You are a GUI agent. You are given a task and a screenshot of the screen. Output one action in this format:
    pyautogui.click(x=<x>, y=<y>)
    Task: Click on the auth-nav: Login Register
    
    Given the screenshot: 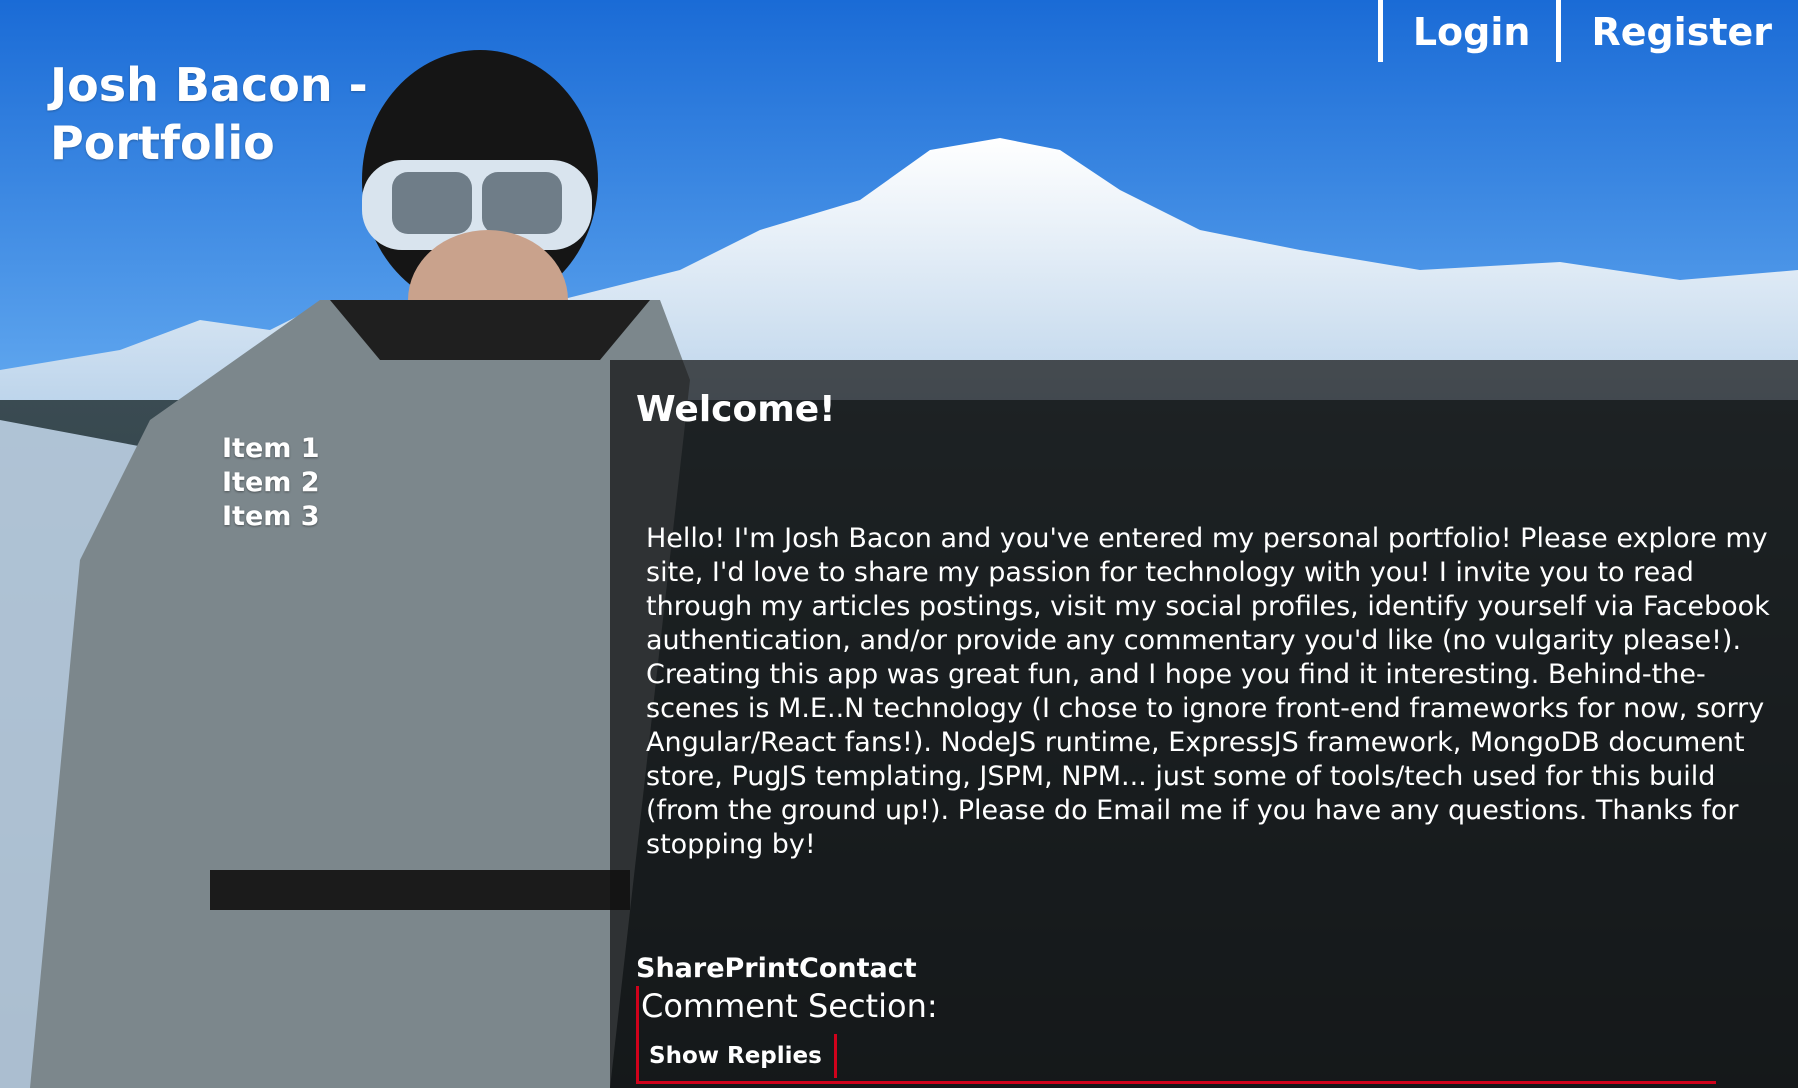 What is the action you would take?
    pyautogui.click(x=1587, y=31)
    